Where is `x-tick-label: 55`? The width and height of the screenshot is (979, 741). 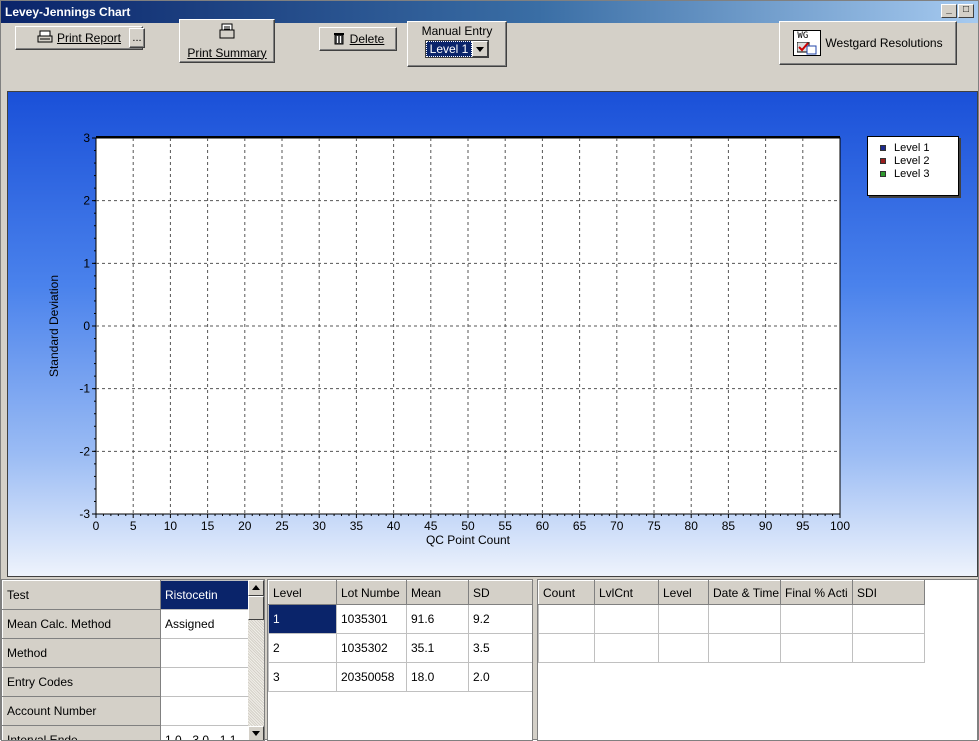
x-tick-label: 55 is located at coordinates (506, 526).